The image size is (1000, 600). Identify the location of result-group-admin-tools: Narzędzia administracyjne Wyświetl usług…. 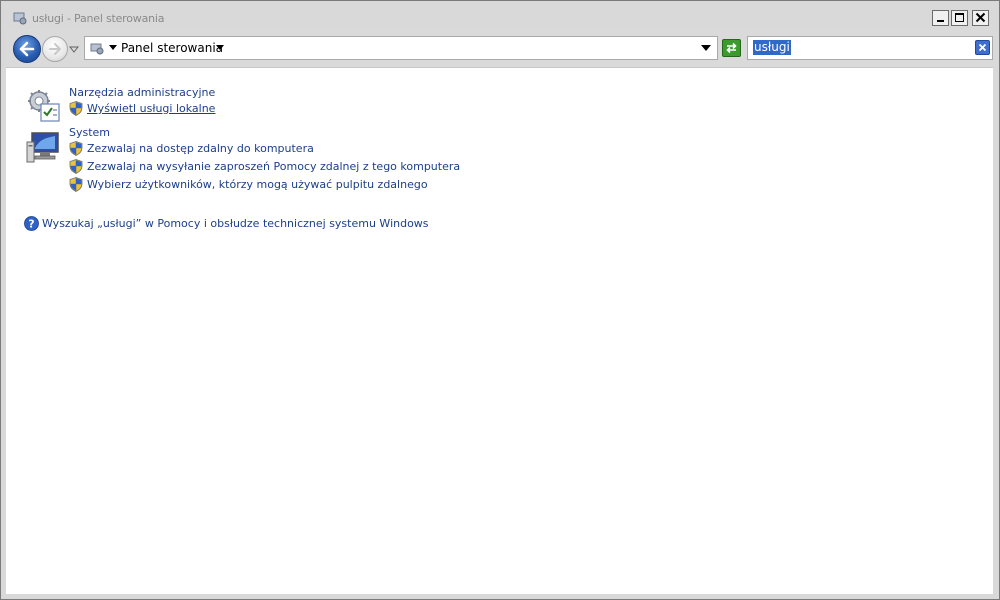
(499, 98).